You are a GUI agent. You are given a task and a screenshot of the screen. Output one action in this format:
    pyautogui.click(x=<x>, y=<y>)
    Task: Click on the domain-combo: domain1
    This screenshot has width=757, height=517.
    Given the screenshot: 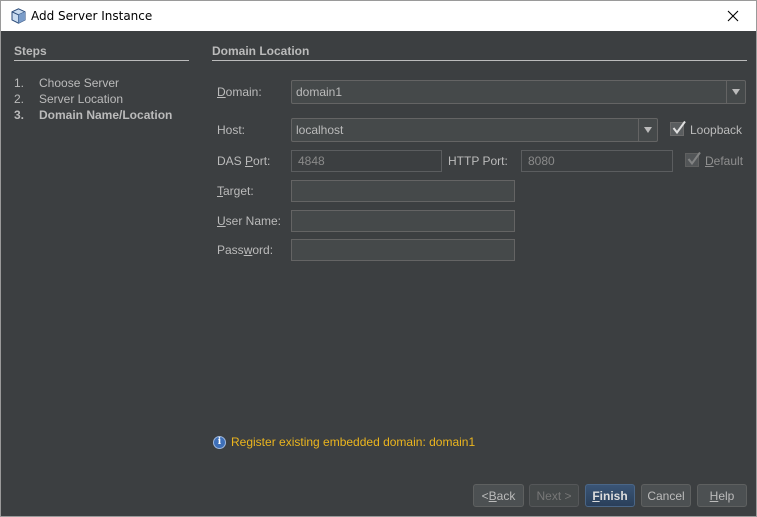 What is the action you would take?
    pyautogui.click(x=518, y=92)
    